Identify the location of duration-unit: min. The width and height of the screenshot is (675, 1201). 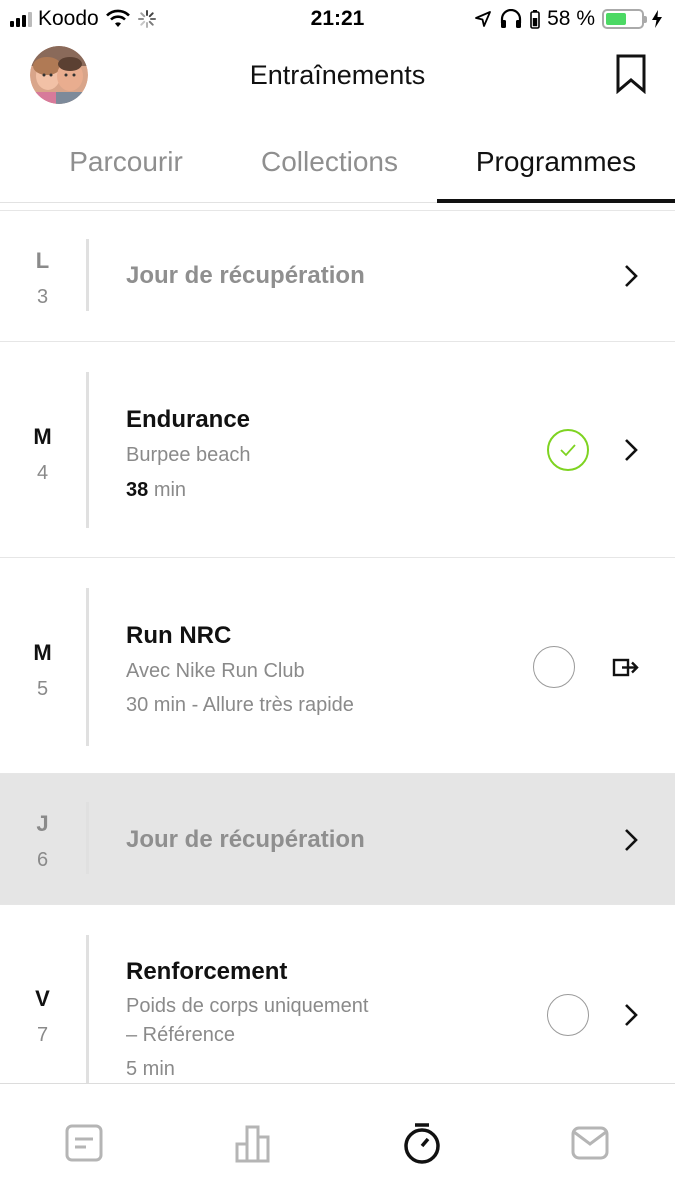
(170, 490).